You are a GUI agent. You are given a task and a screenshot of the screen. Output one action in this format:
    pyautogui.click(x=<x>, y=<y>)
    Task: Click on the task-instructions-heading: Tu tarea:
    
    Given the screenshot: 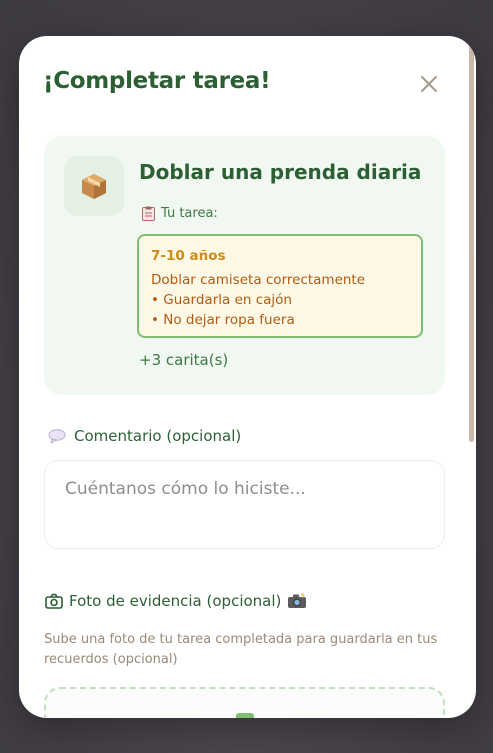 What is the action you would take?
    pyautogui.click(x=180, y=213)
    